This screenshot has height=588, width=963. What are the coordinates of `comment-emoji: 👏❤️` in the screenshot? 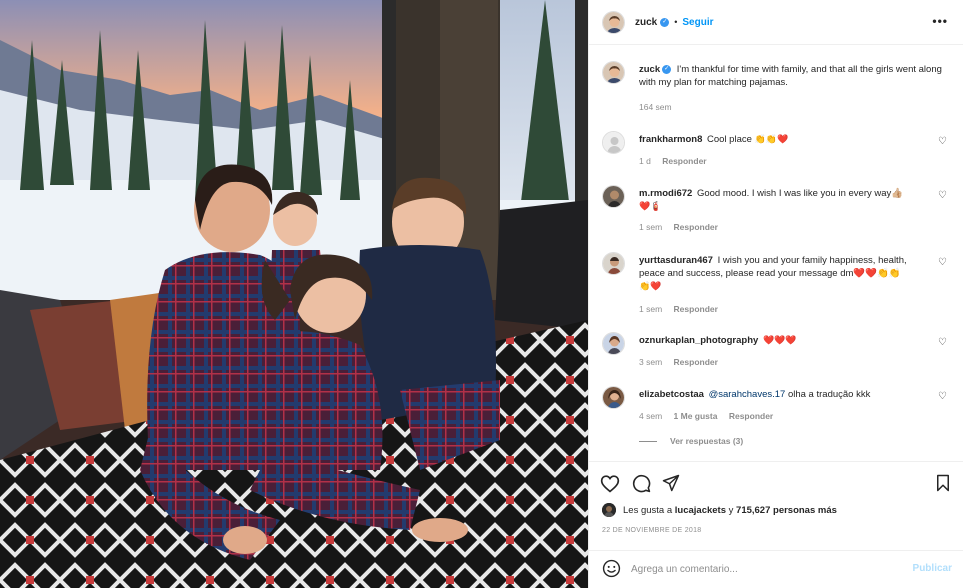 It's located at (650, 286).